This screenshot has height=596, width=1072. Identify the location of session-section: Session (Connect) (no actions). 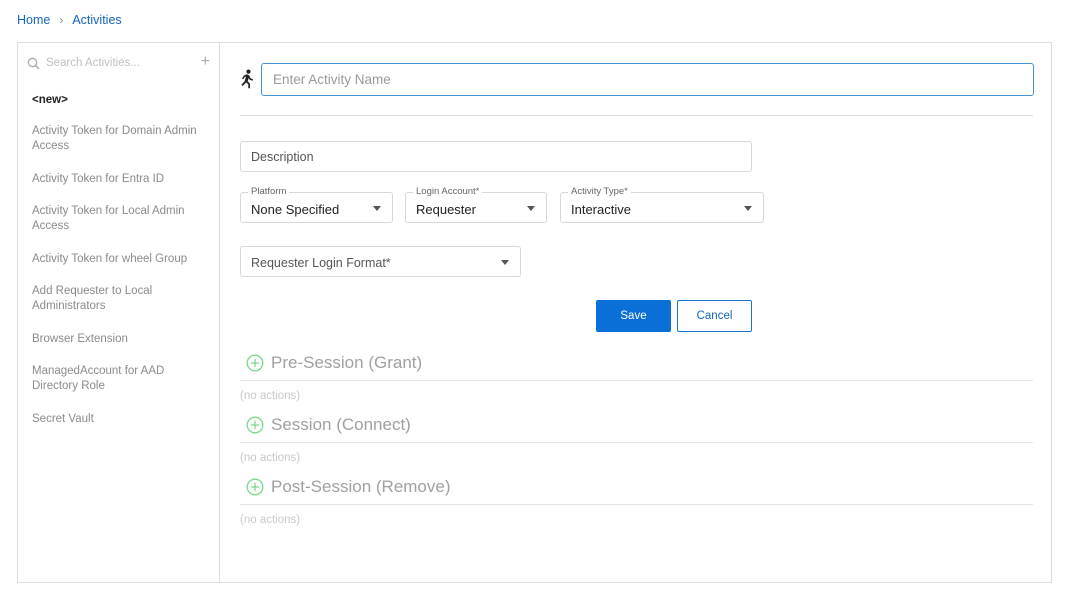
(636, 438).